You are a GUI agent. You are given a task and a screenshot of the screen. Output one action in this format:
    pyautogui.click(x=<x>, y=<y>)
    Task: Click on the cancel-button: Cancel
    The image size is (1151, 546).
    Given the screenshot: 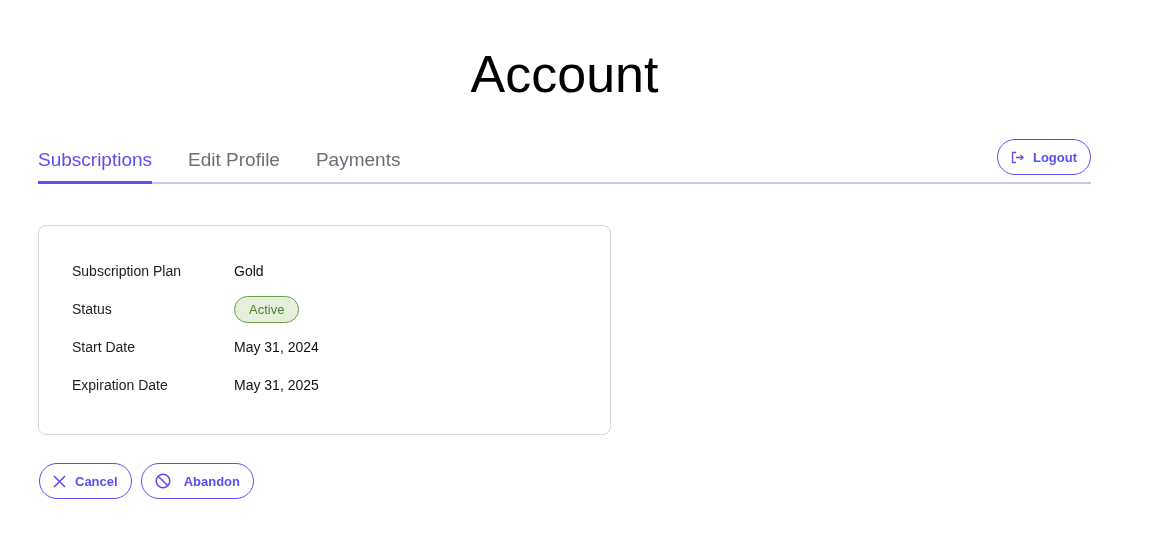 What is the action you would take?
    pyautogui.click(x=85, y=481)
    